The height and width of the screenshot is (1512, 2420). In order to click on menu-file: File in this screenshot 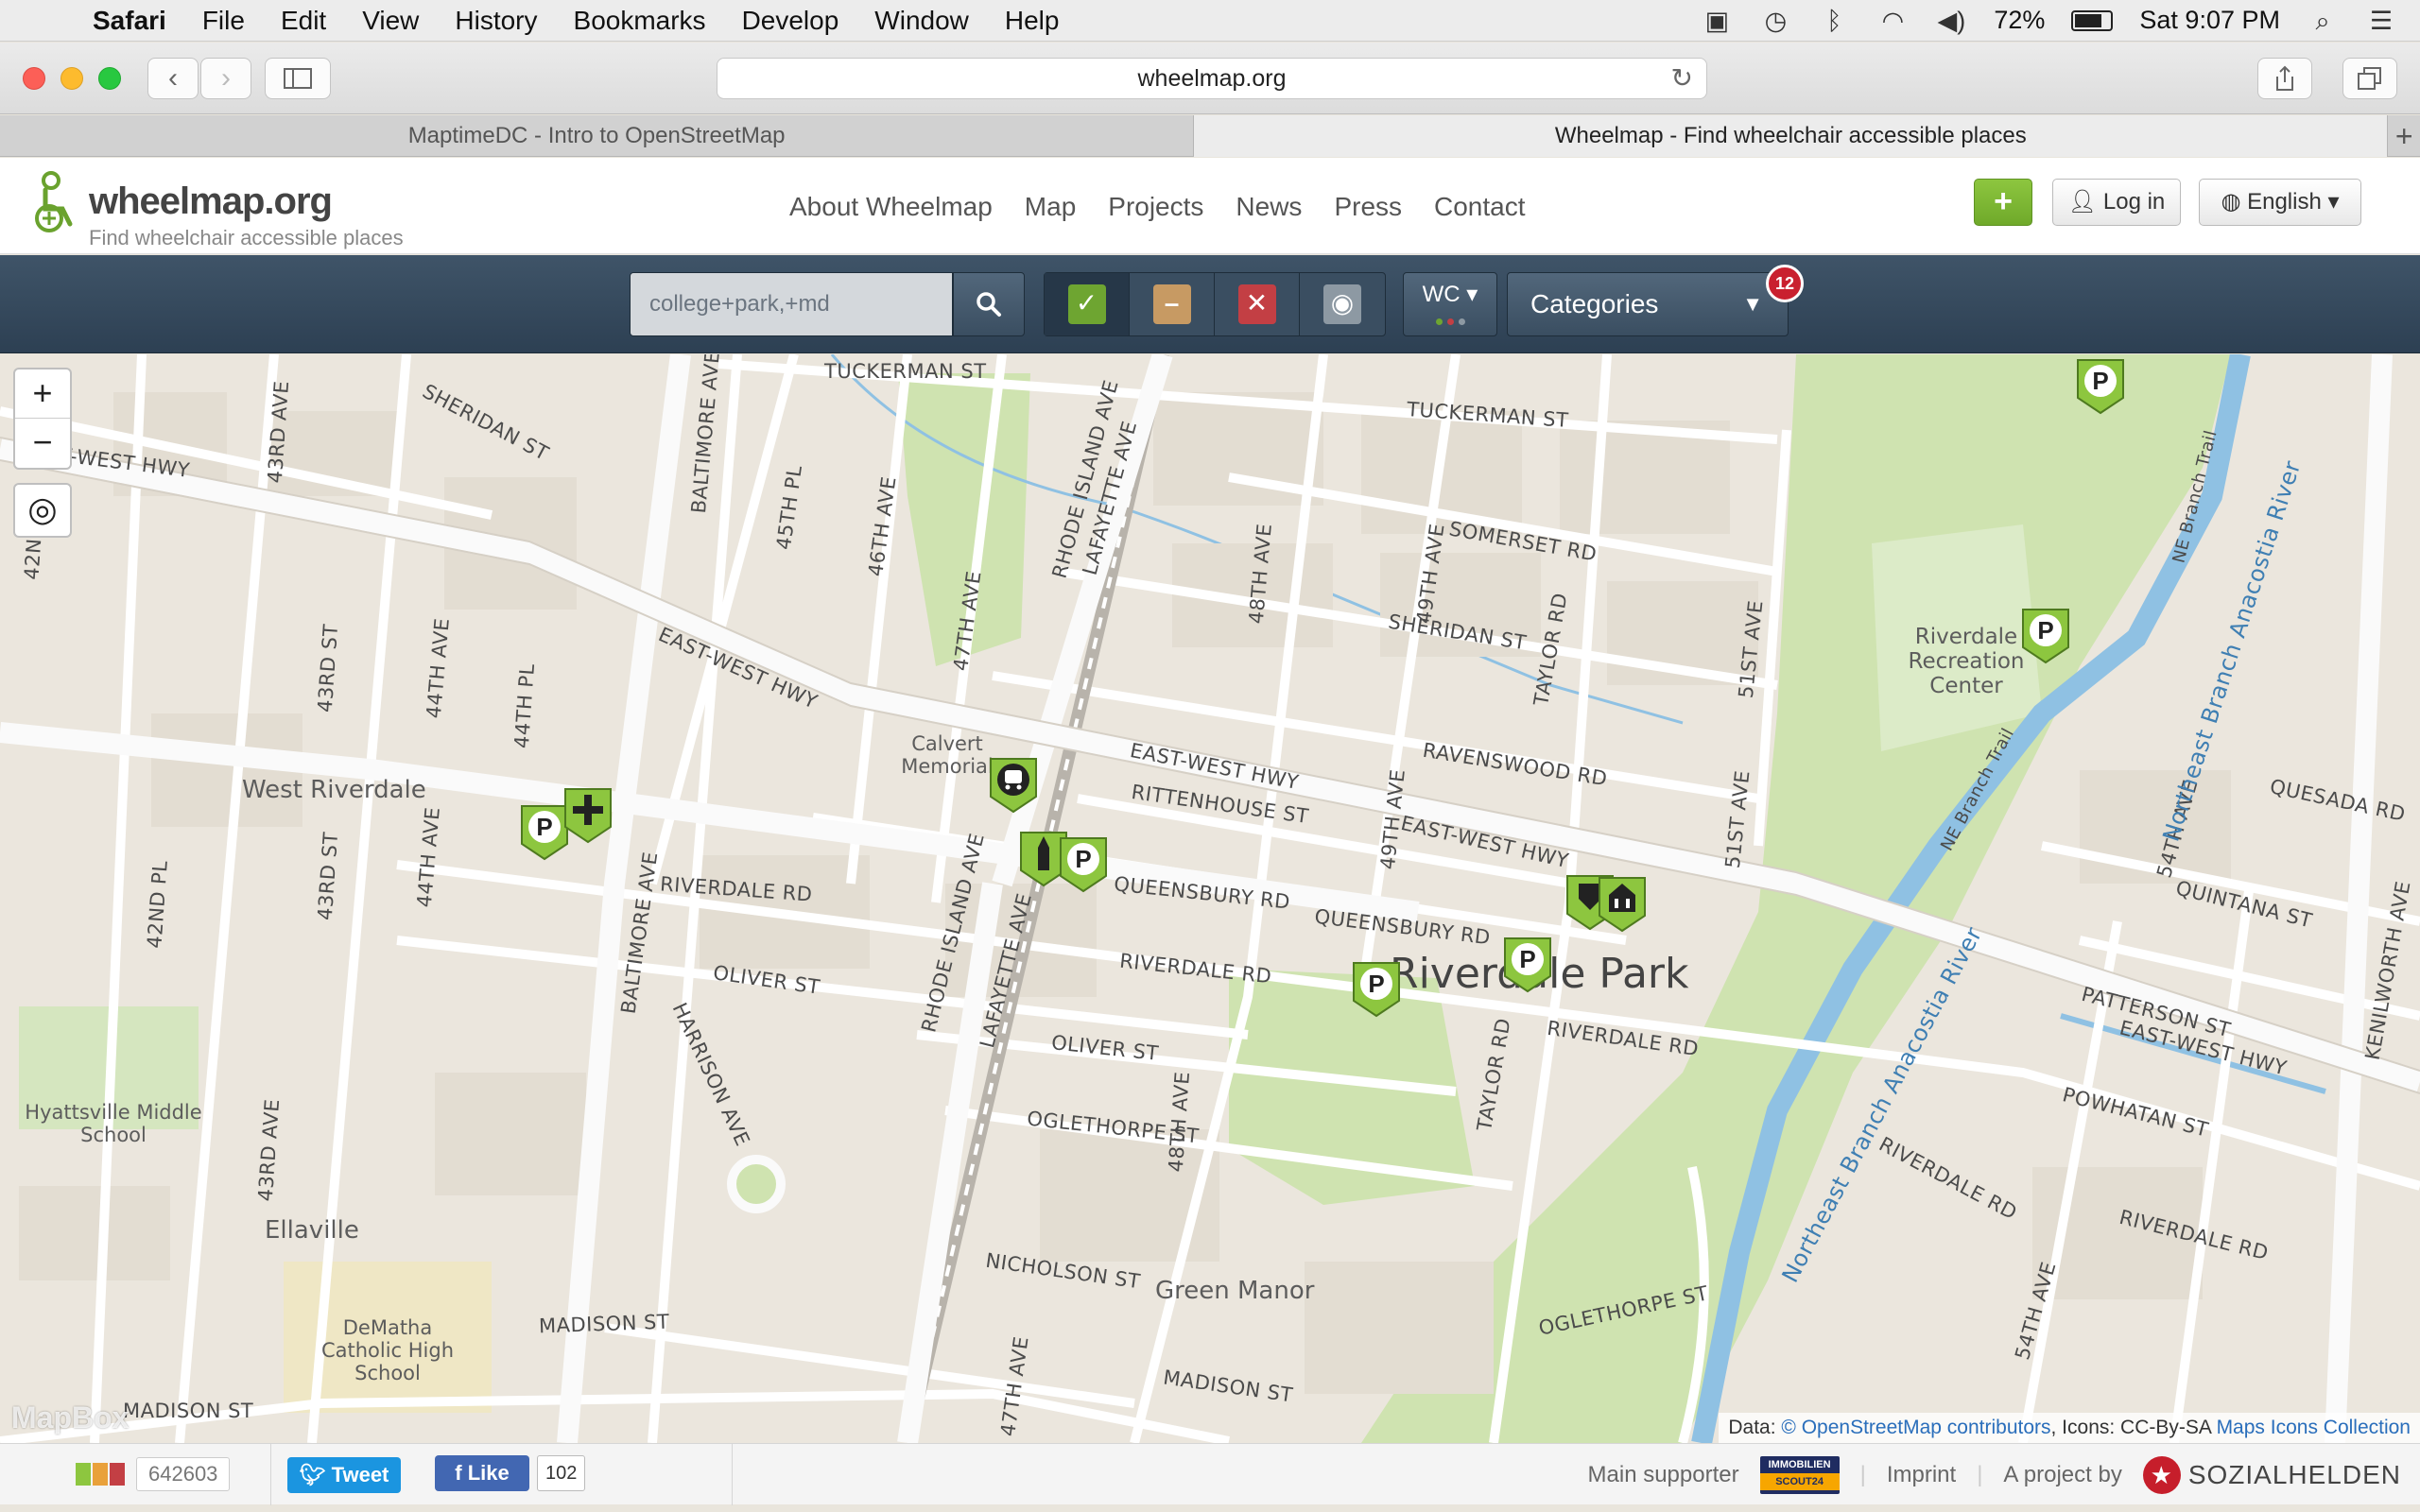, I will do `click(223, 21)`.